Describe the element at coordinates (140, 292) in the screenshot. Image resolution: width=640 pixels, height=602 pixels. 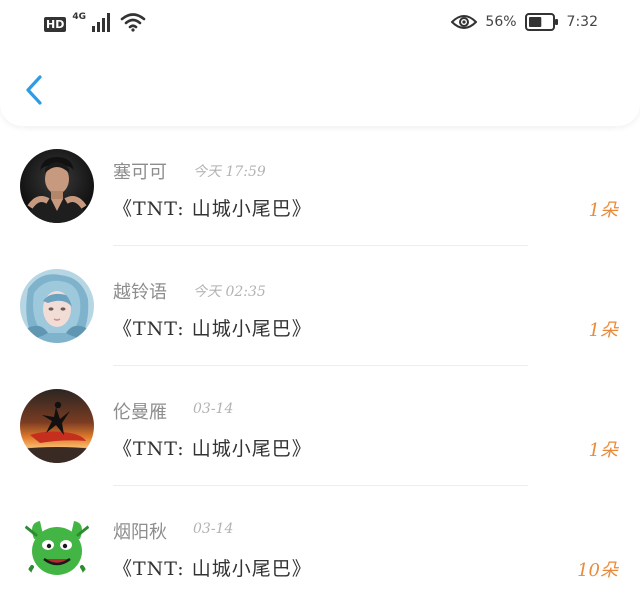
I see `sender-name: 越铃语` at that location.